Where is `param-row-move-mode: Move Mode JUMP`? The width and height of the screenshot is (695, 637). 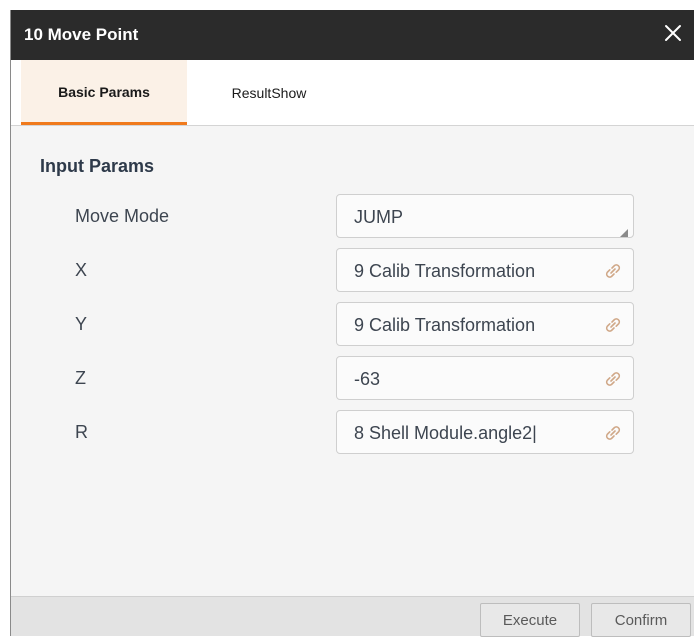 param-row-move-mode: Move Mode JUMP is located at coordinates (352, 218).